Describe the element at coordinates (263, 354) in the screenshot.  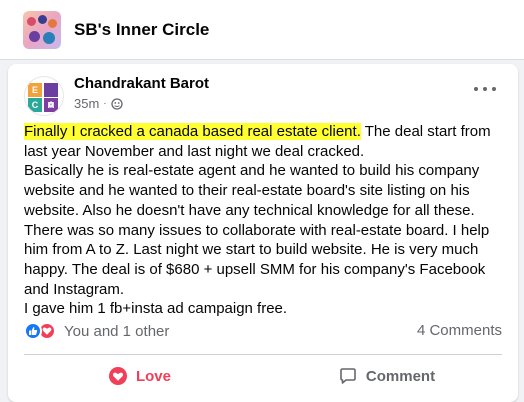
I see `divider` at that location.